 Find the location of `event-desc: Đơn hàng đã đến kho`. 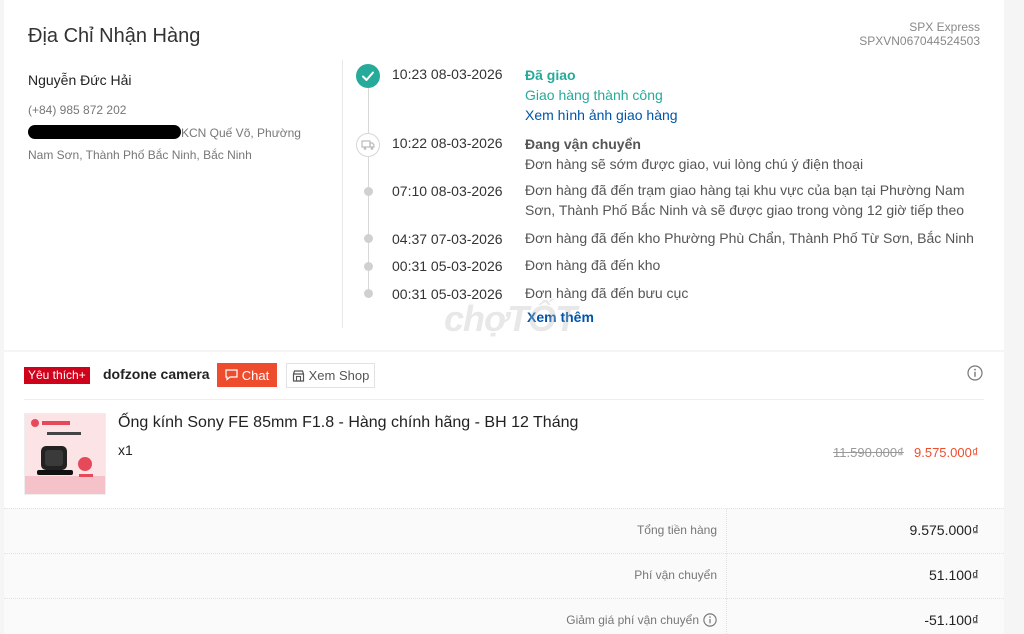

event-desc: Đơn hàng đã đến kho is located at coordinates (593, 265).